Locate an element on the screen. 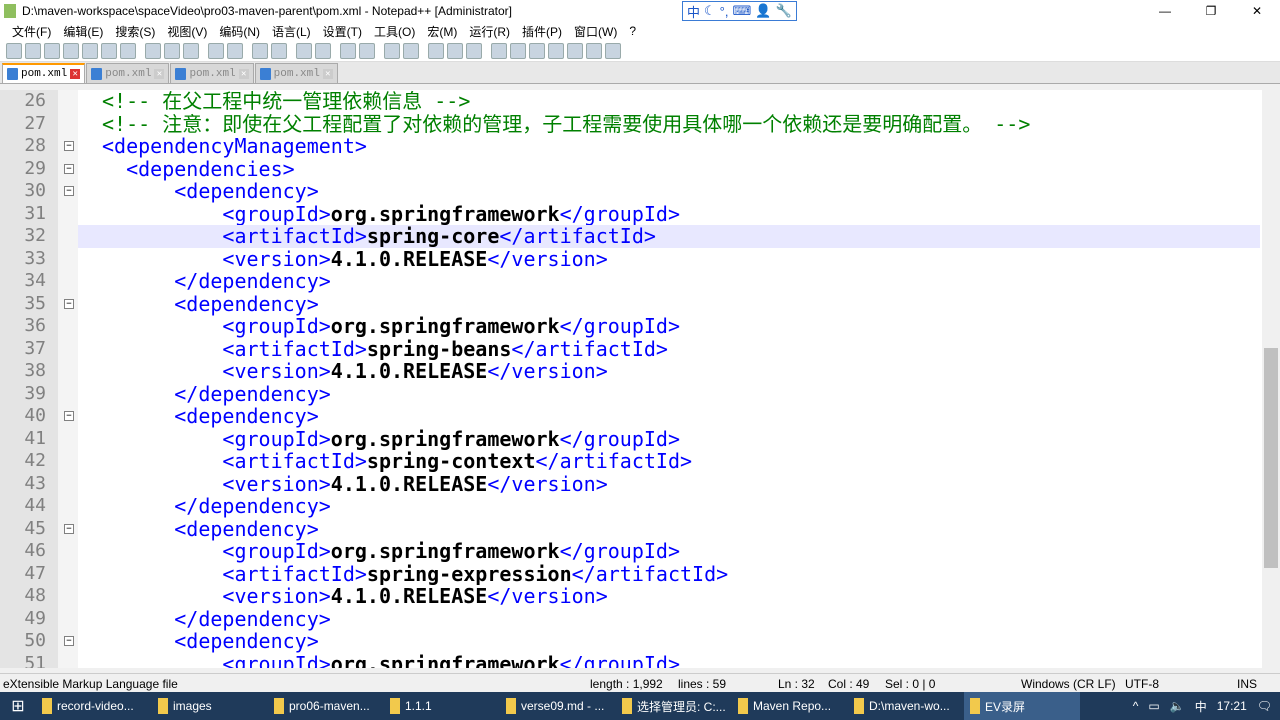 The image size is (1280, 720). ime-button: ☾ is located at coordinates (710, 11).